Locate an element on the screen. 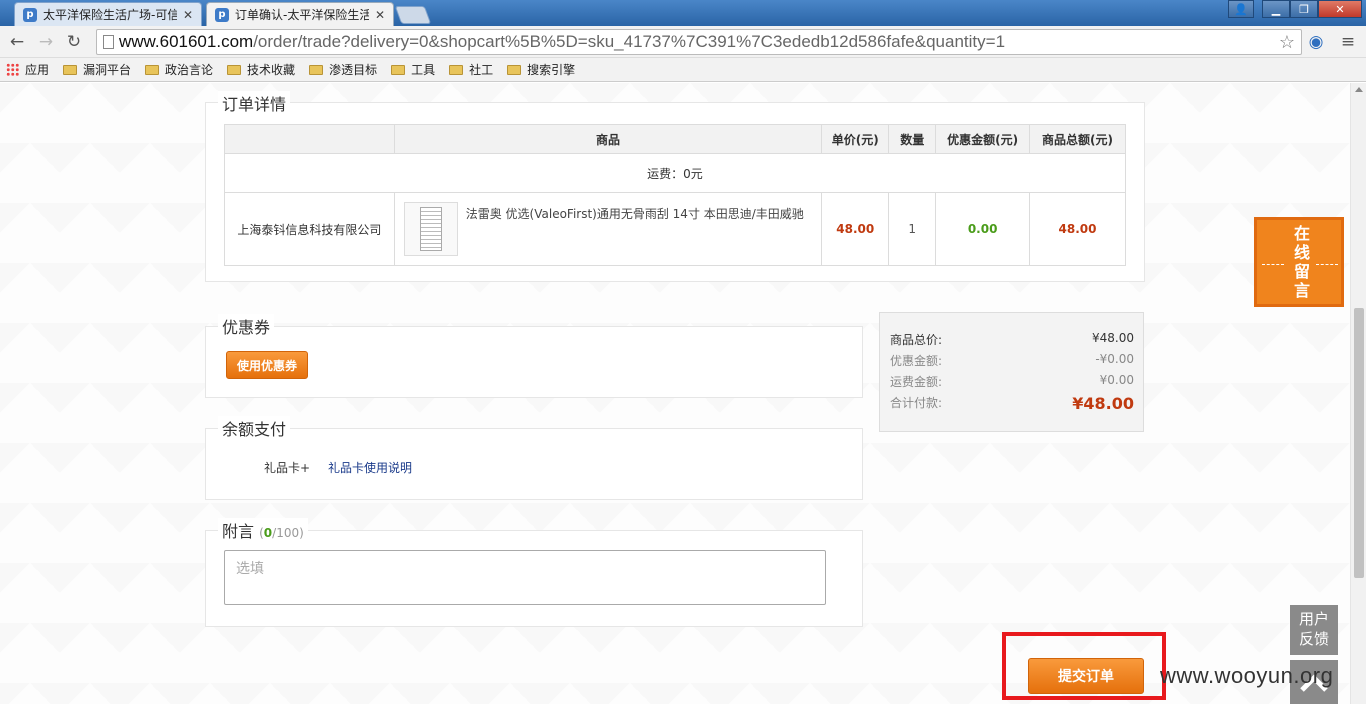  maximize-icon: ❐ is located at coordinates (1304, 9).